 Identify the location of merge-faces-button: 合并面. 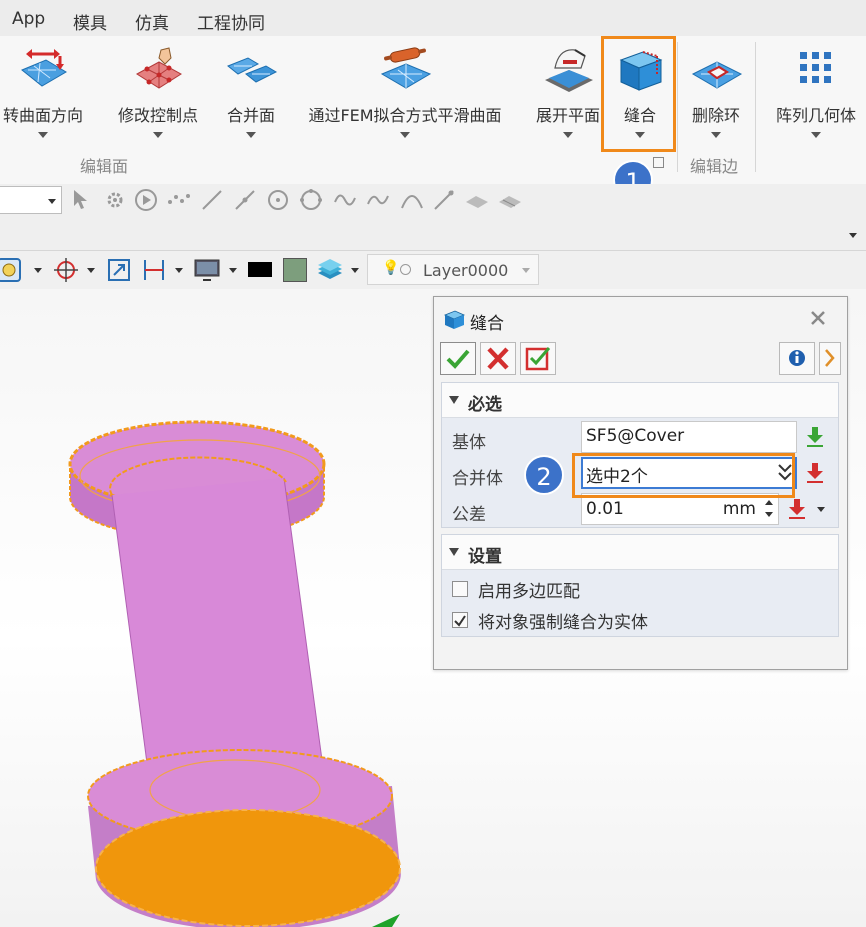
(251, 110).